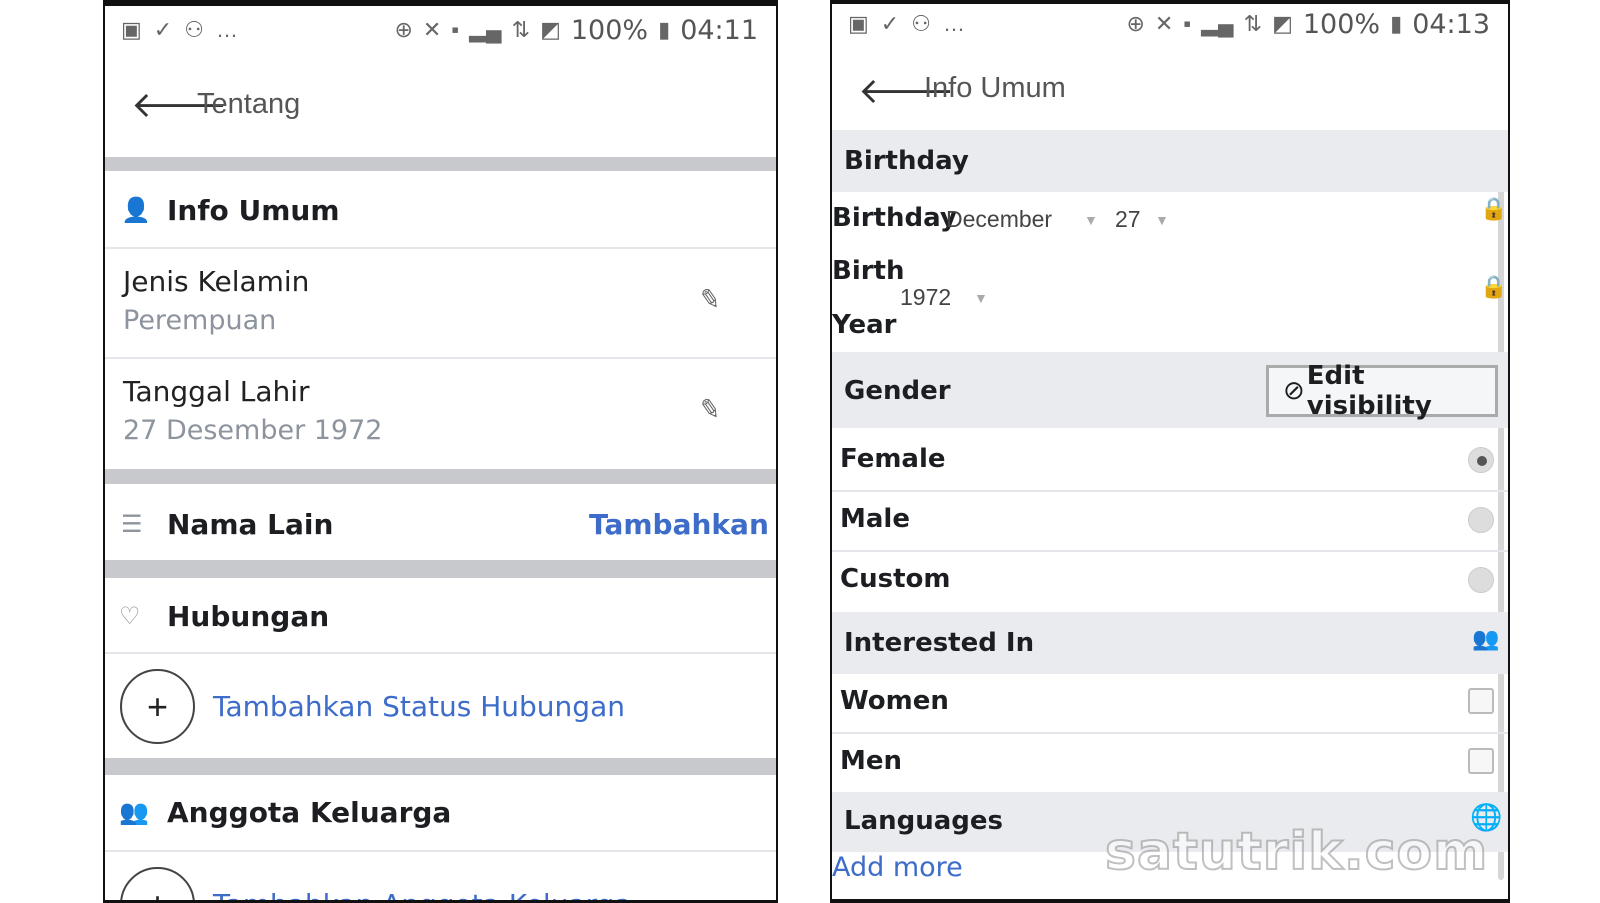  Describe the element at coordinates (1170, 762) in the screenshot. I see `interested-option-men: Men` at that location.